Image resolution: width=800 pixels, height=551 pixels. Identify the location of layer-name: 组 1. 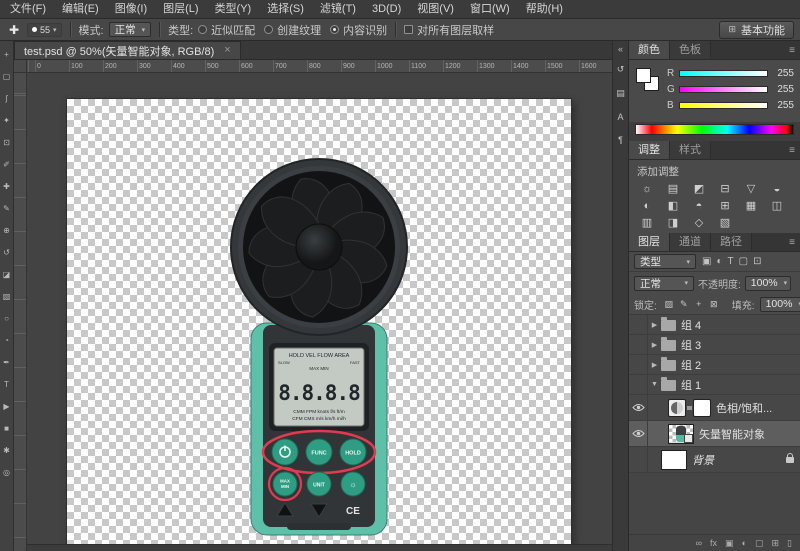
(740, 385).